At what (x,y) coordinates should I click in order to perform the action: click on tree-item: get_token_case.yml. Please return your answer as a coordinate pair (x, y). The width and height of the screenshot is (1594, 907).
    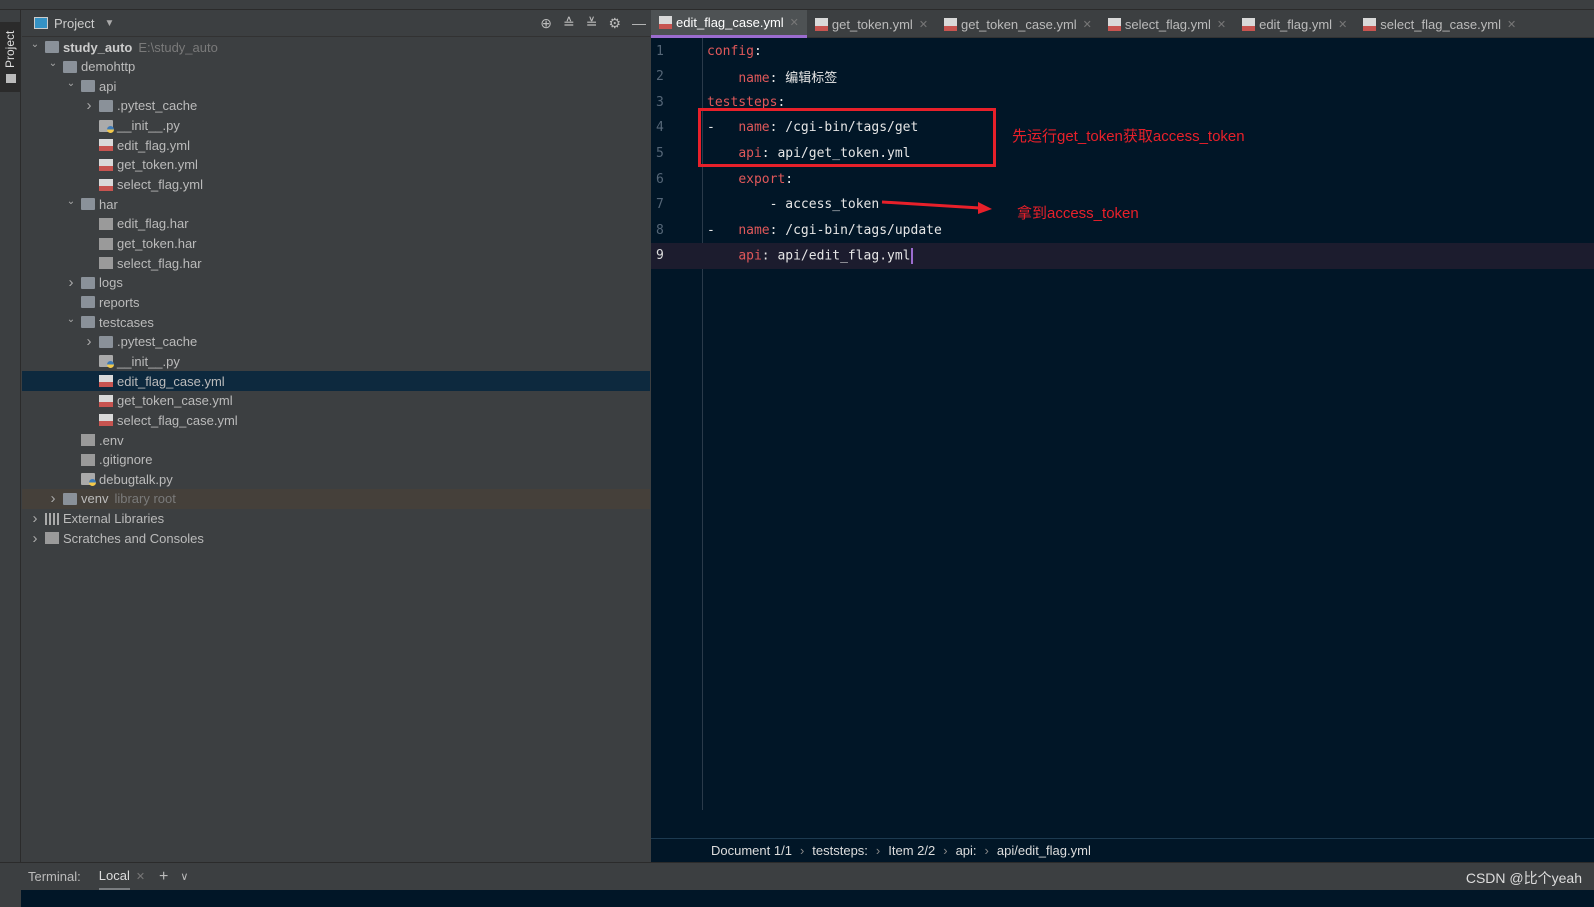
    Looking at the image, I should click on (336, 401).